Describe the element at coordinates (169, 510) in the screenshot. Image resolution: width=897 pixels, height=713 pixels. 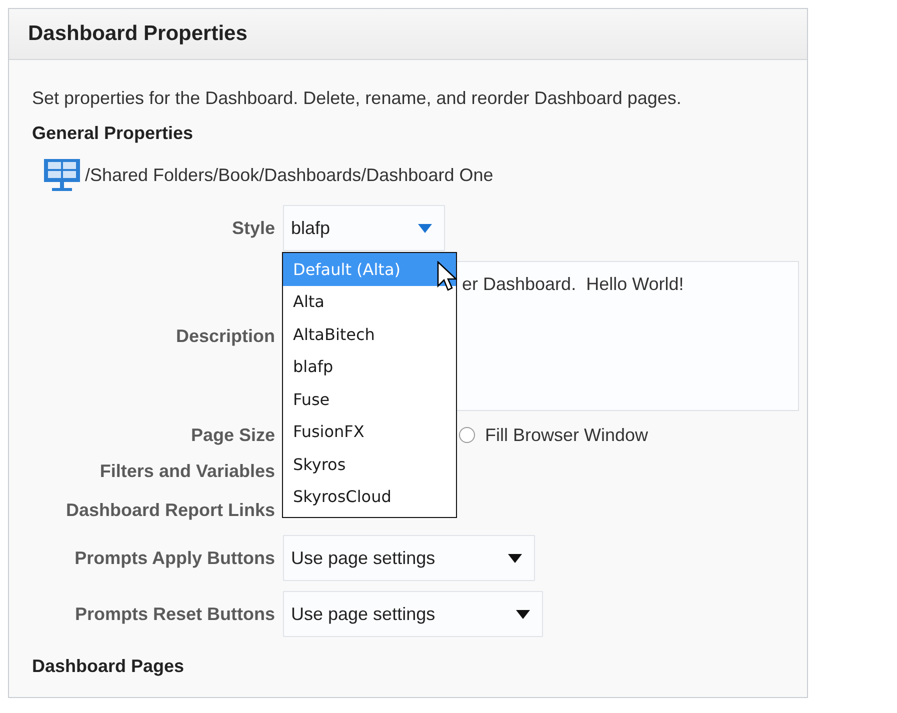
I see `field-label: Dashboard Report Links` at that location.